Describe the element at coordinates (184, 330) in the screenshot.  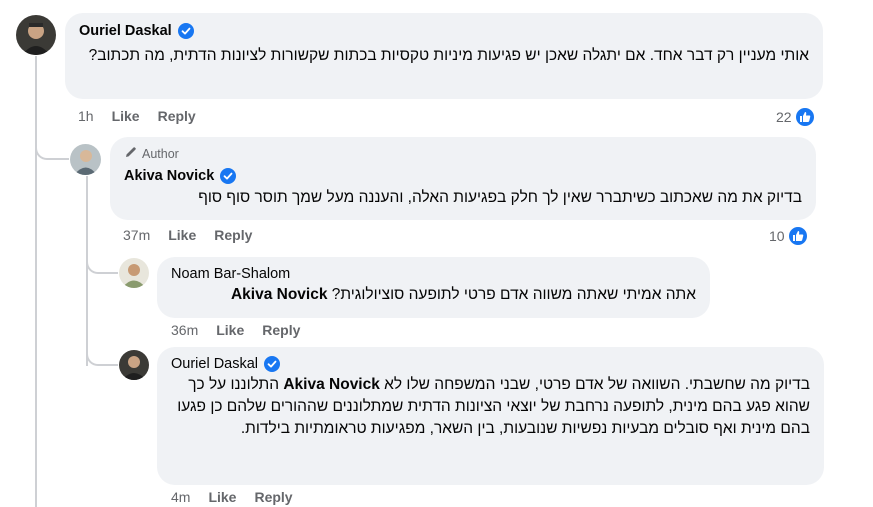
I see `comment-timestamp: 36m` at that location.